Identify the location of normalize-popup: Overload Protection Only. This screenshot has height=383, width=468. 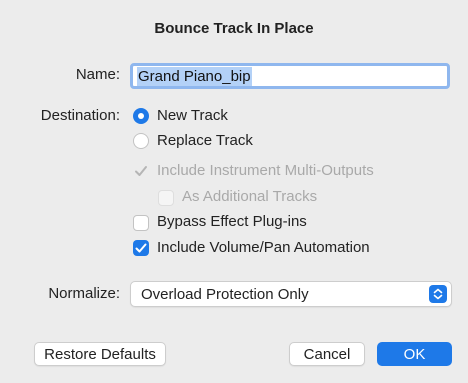
(291, 294).